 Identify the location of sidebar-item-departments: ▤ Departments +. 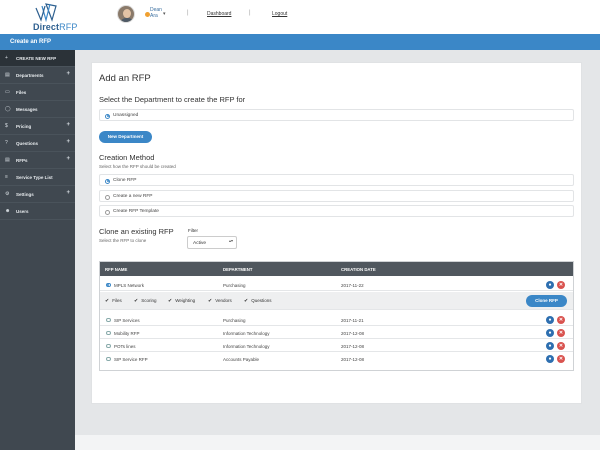
(37, 75).